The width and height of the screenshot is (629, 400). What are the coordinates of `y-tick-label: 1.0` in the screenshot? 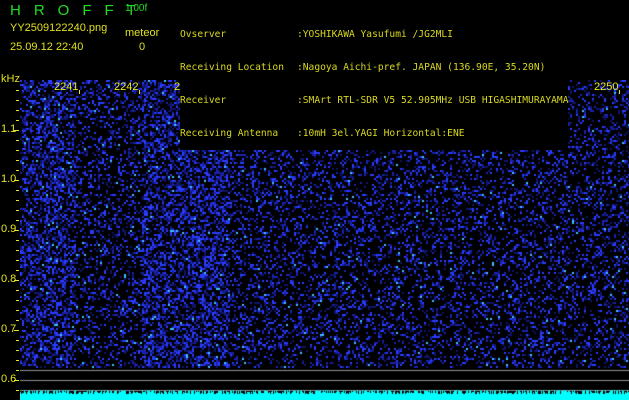 It's located at (9, 179).